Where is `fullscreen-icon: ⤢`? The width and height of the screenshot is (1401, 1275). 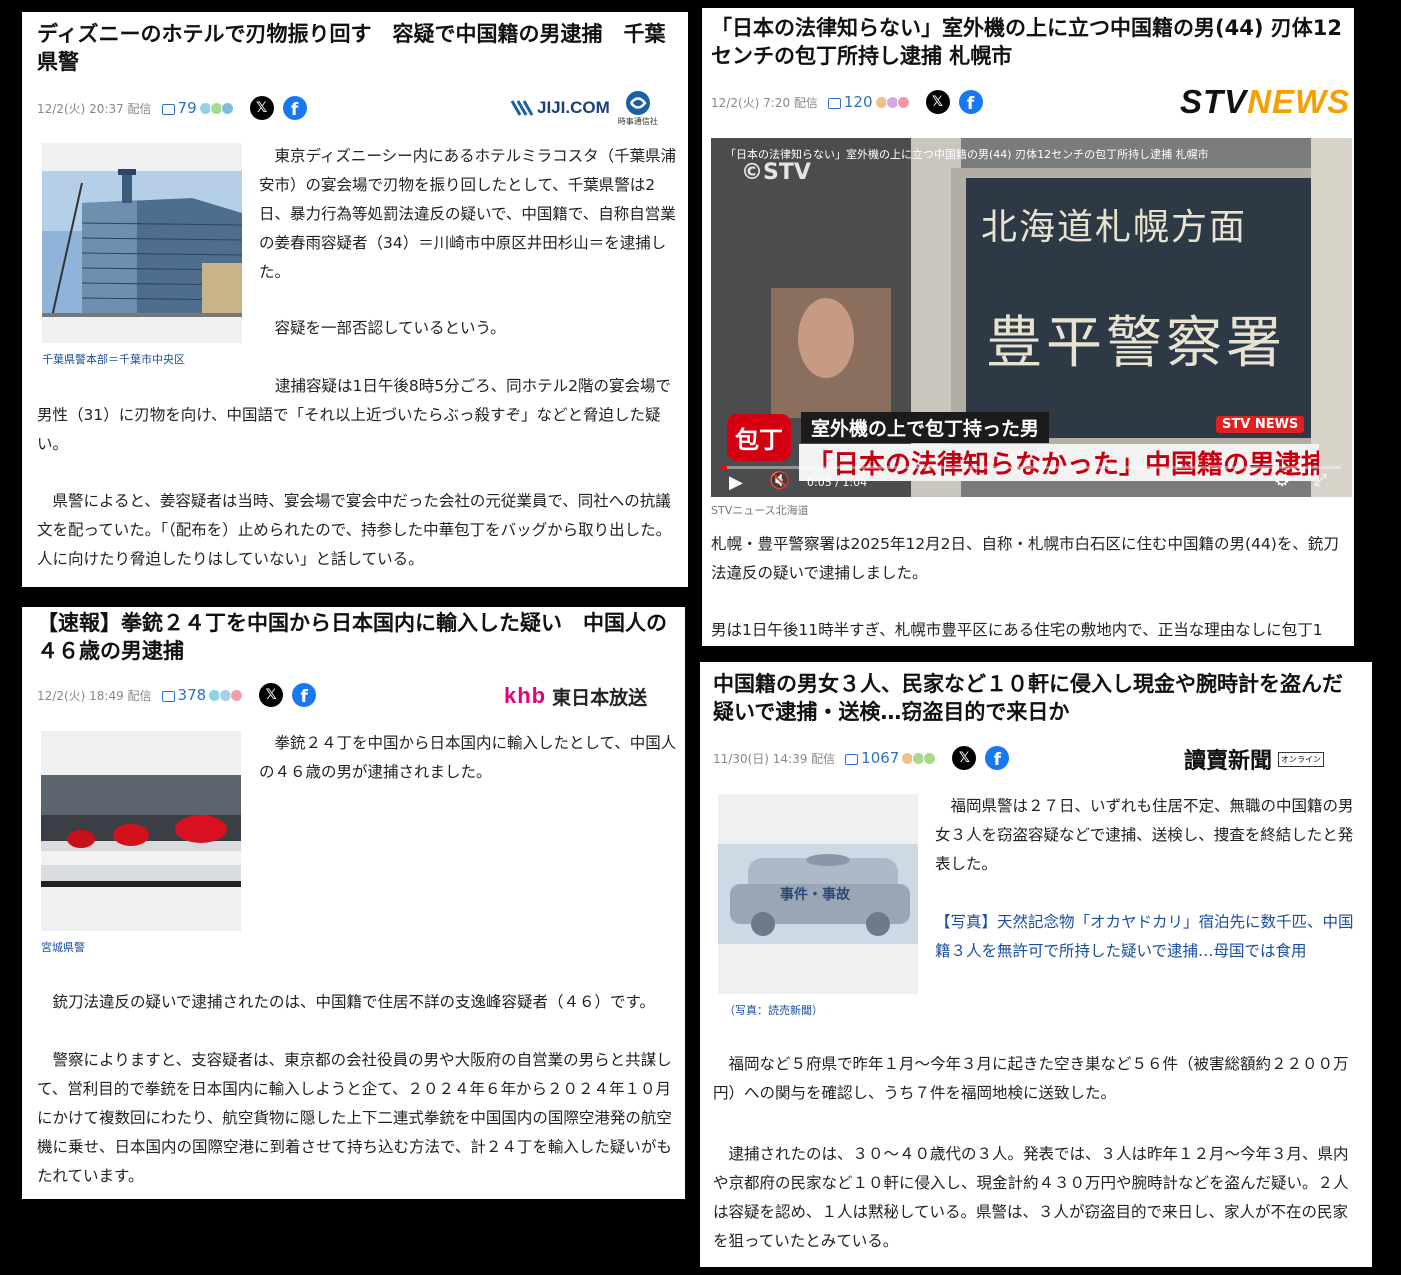 fullscreen-icon: ⤢ is located at coordinates (1320, 480).